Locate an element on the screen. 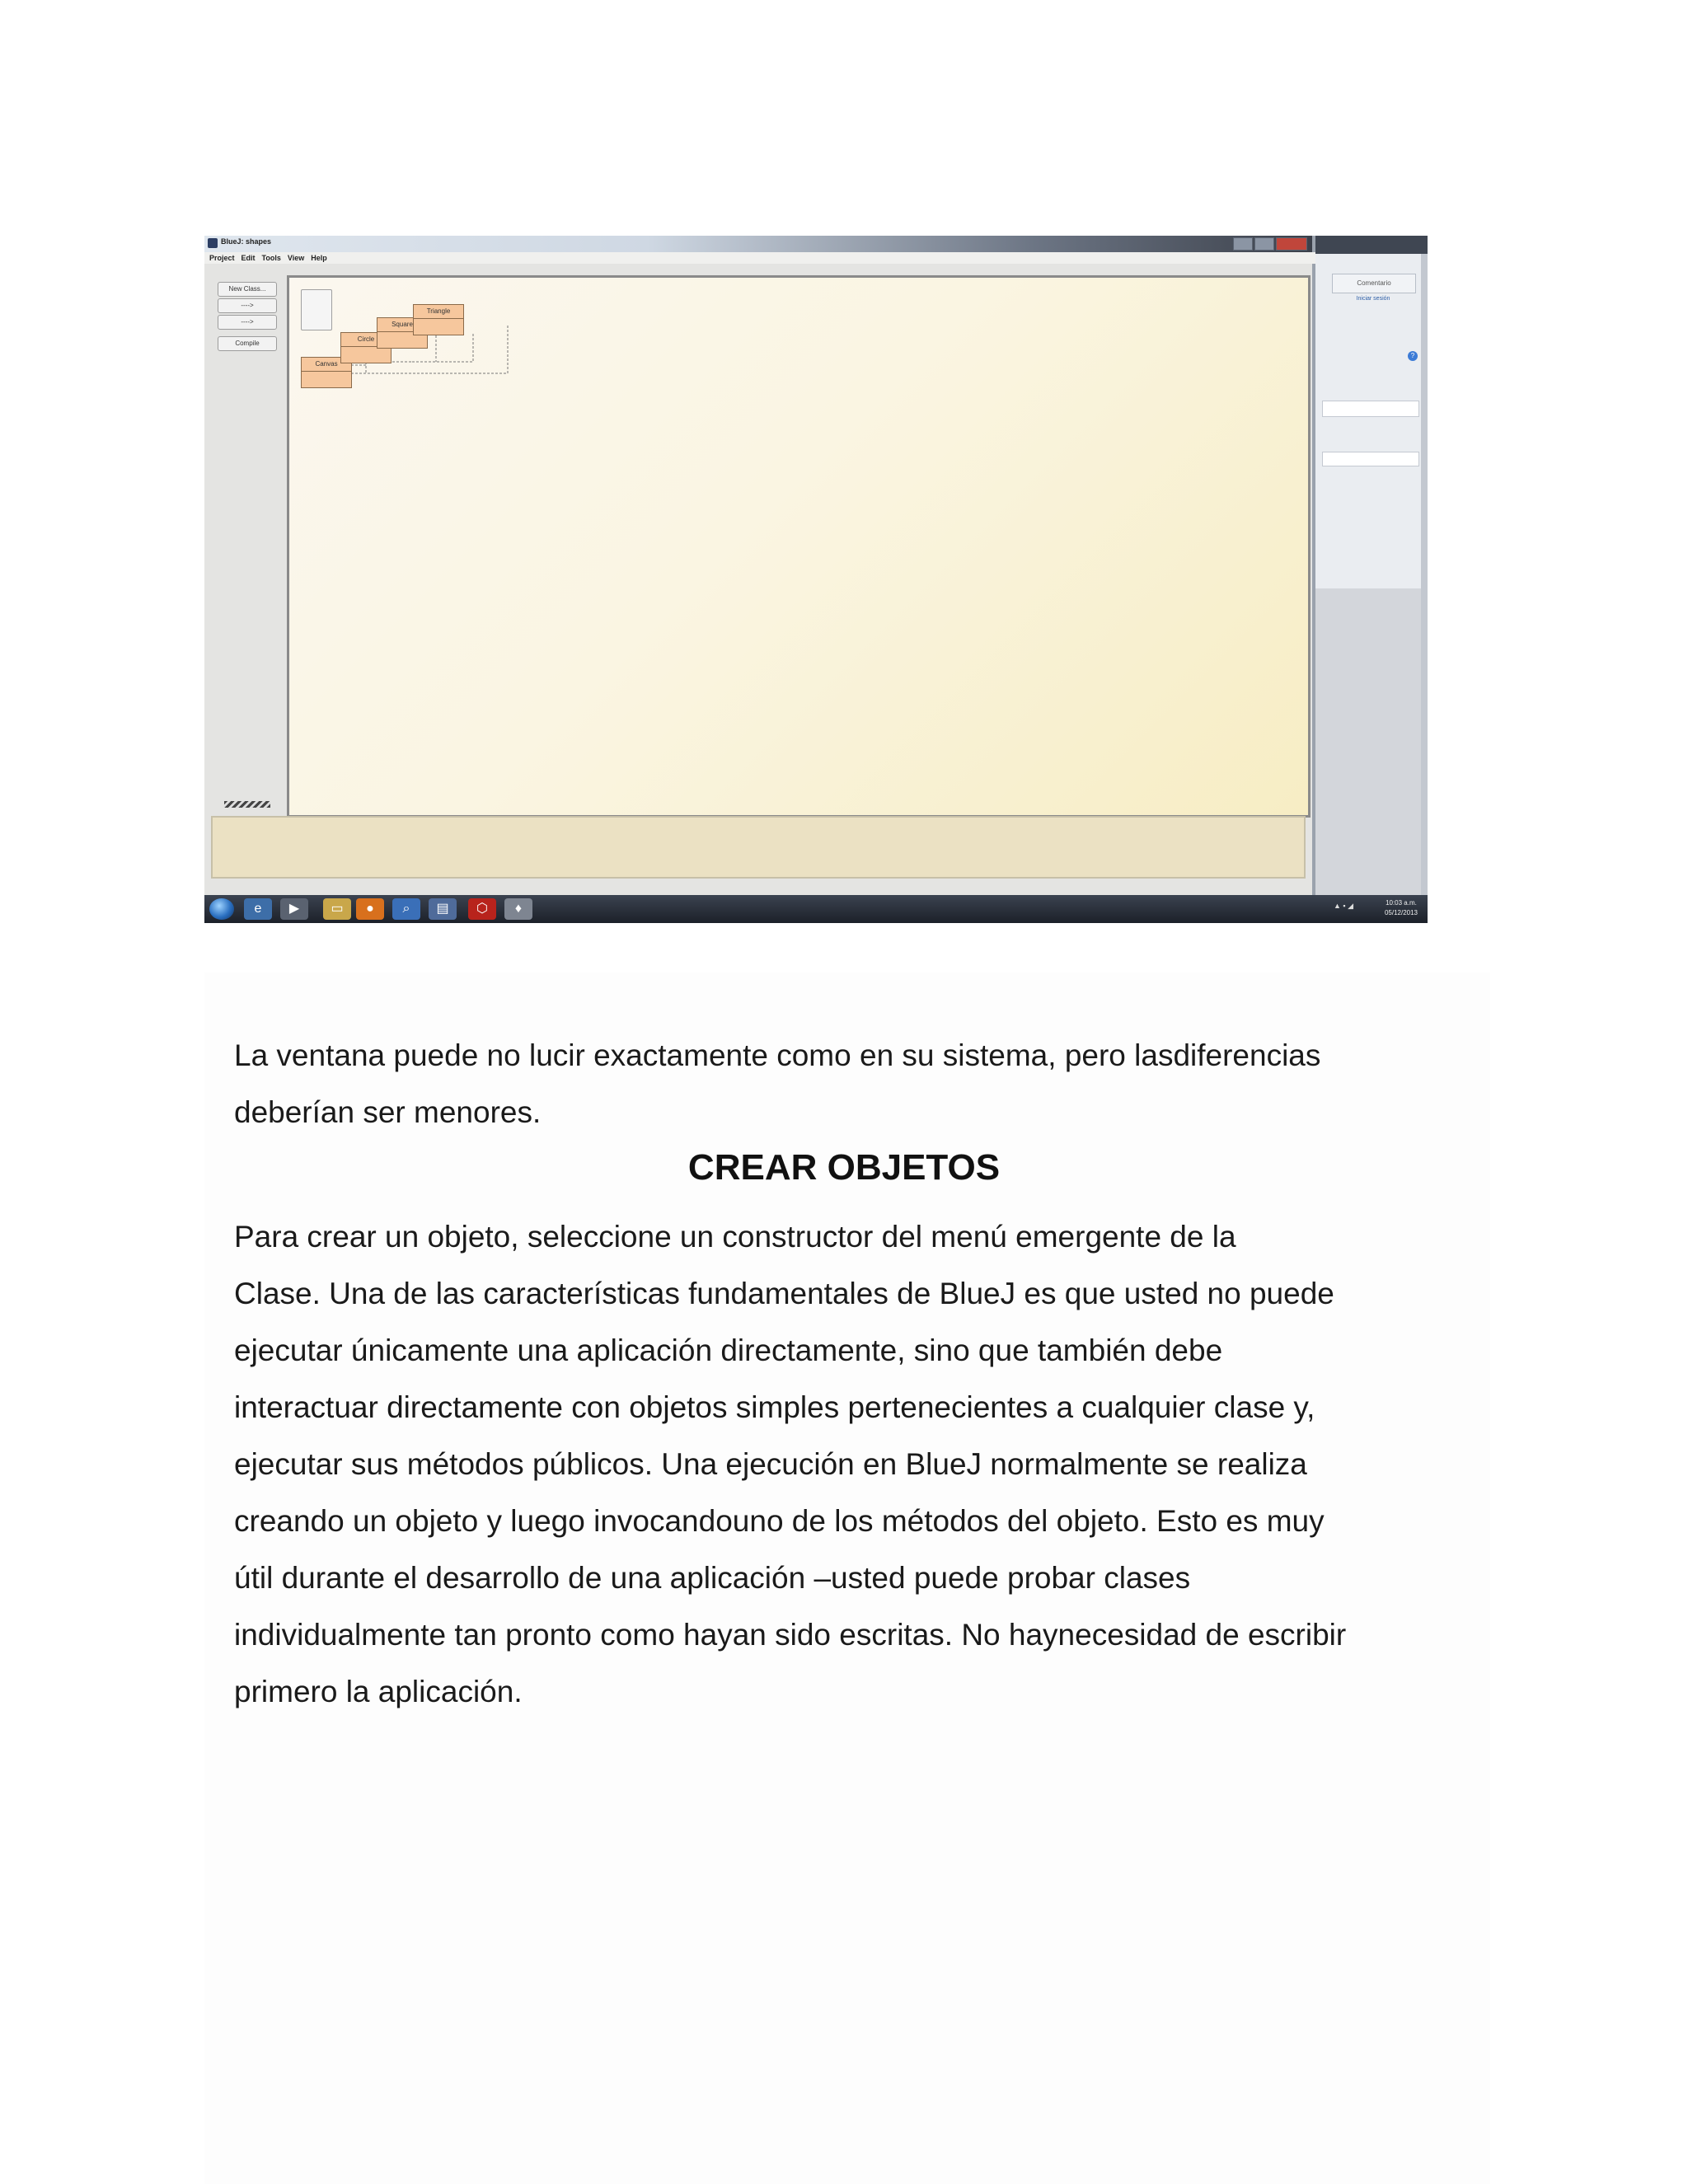  menu-project: Project is located at coordinates (222, 258).